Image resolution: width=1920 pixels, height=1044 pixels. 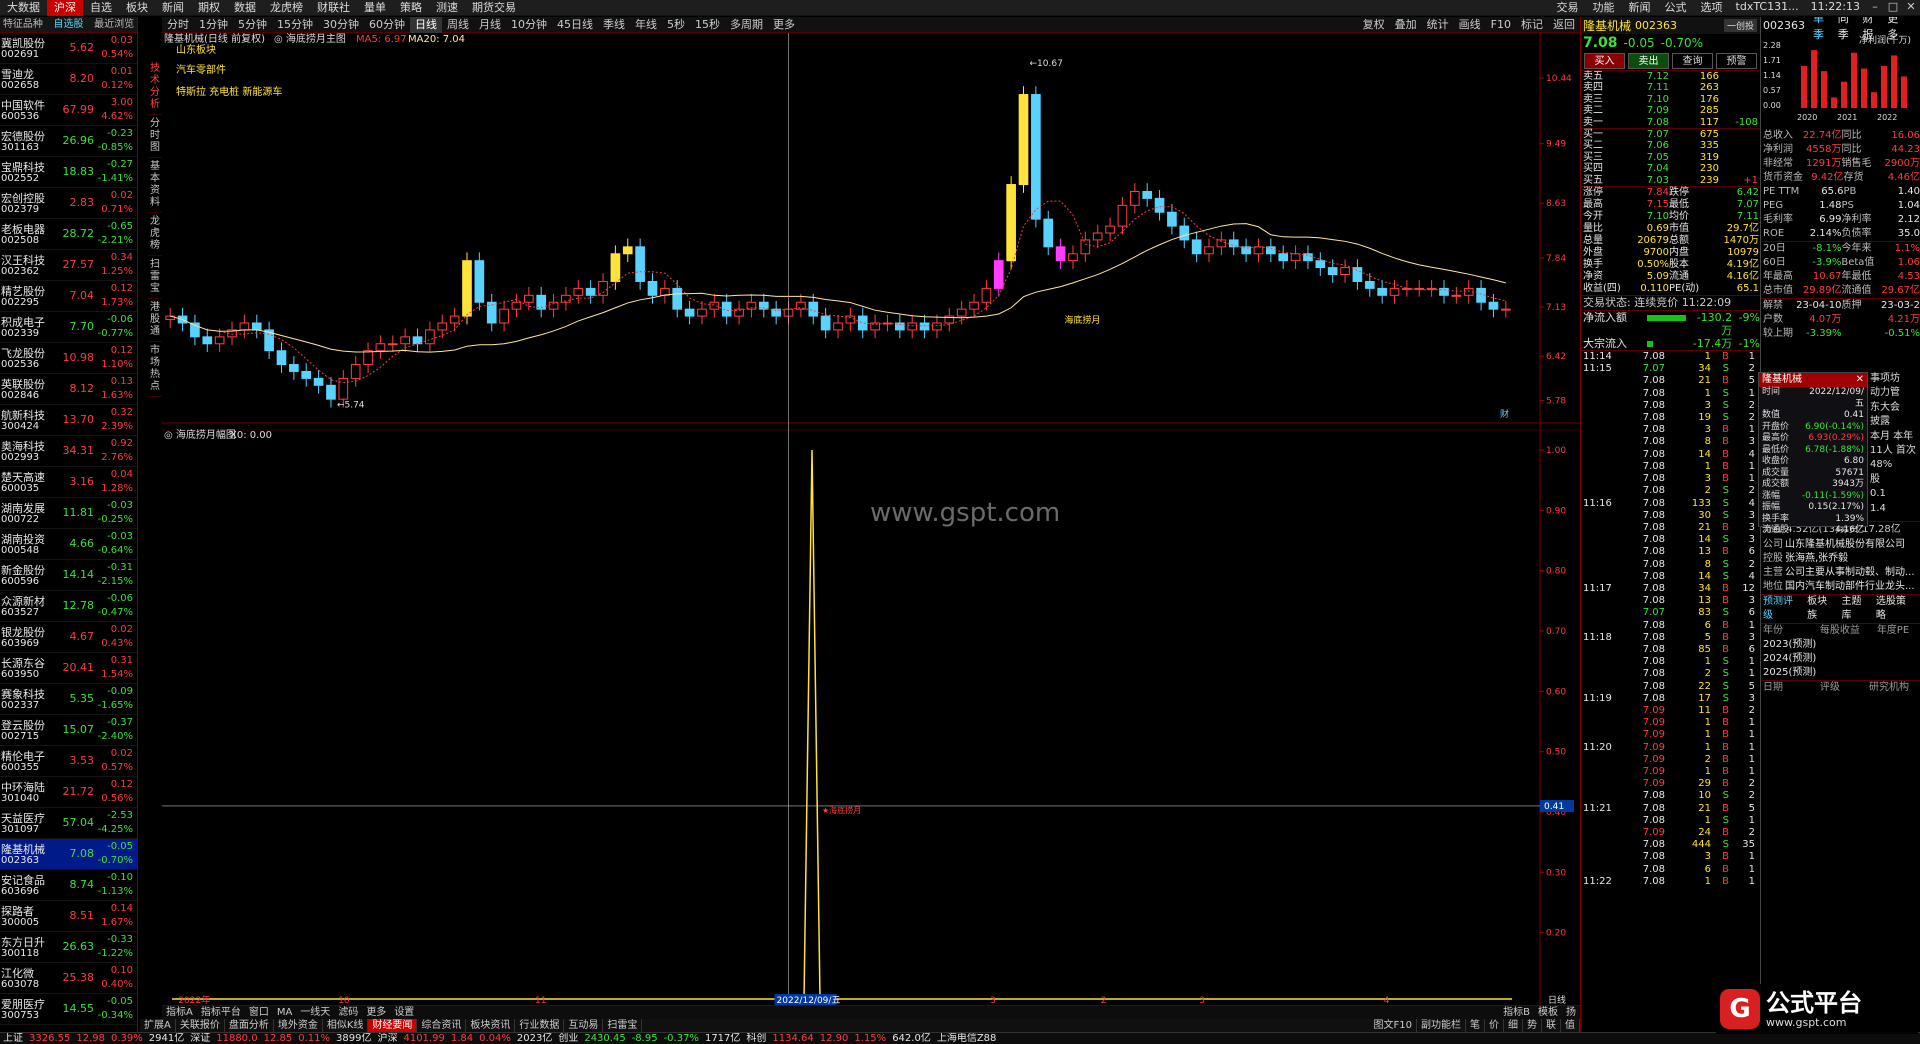 I want to click on period-item: 5秒, so click(x=676, y=25).